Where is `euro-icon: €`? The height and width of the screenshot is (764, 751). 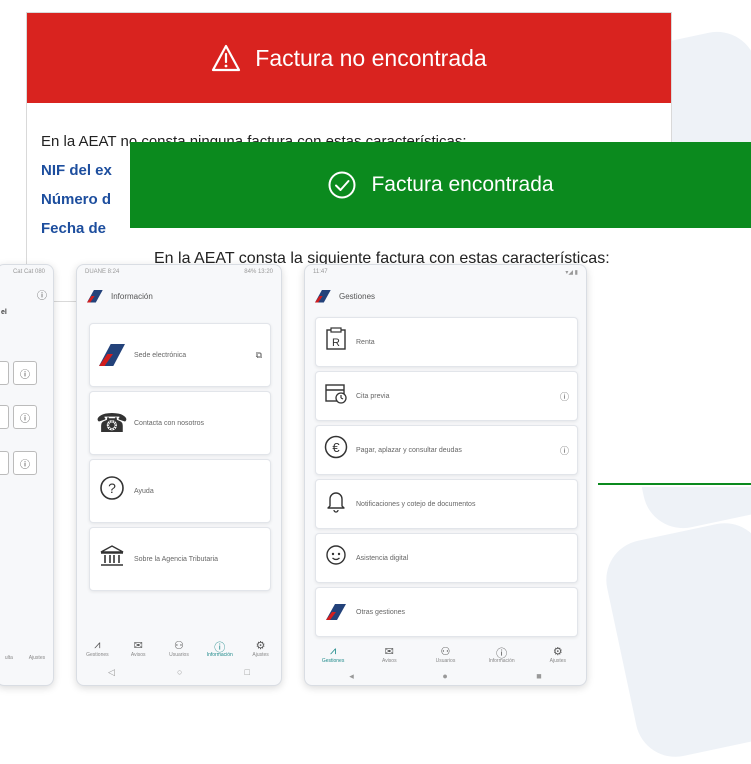
euro-icon: € is located at coordinates (336, 450).